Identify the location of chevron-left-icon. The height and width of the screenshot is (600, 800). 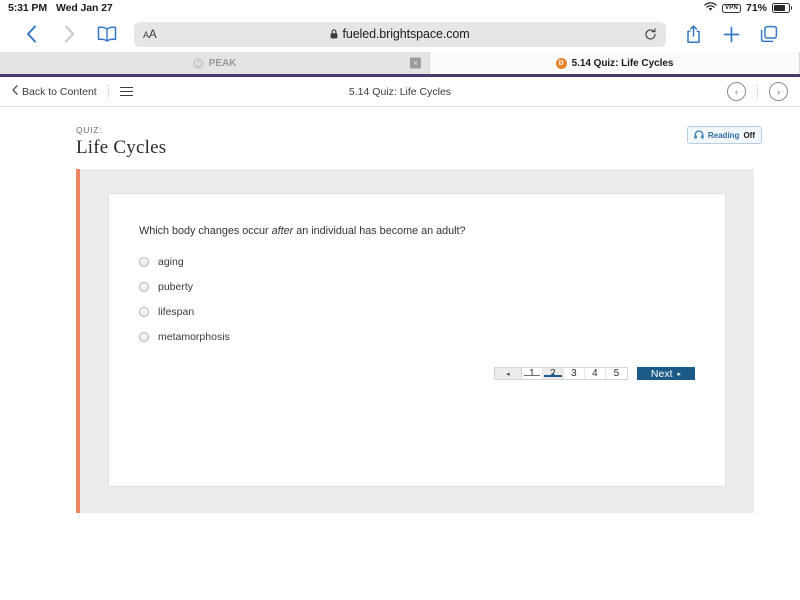
(15, 91).